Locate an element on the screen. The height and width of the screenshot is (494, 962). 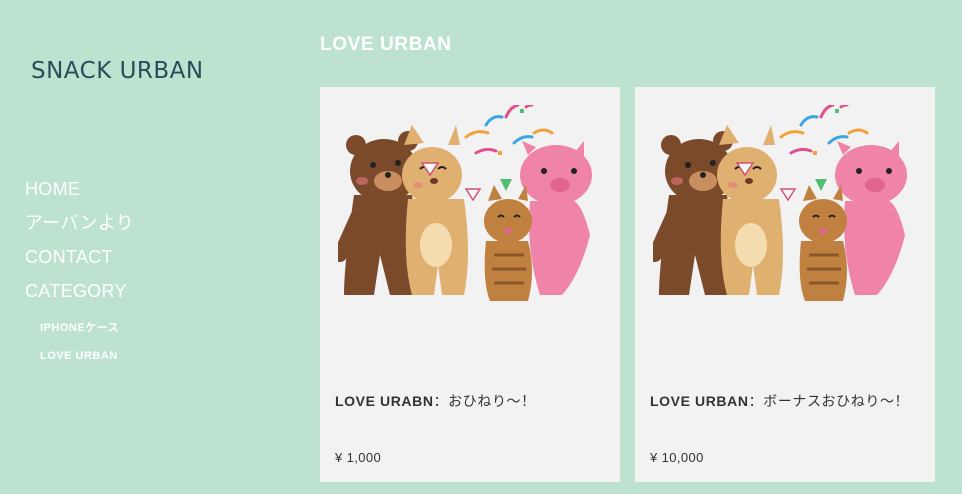
product-name-rest: ：おひねり〜！ is located at coordinates (484, 401).